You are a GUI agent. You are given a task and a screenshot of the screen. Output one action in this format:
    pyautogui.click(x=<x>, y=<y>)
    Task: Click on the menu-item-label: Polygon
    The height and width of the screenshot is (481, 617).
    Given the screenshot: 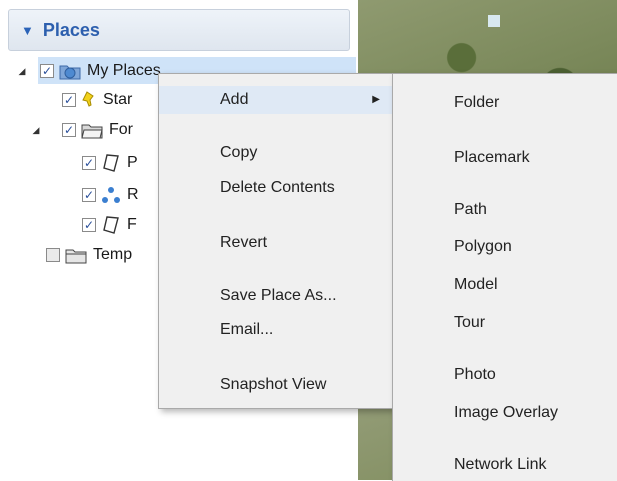 What is the action you would take?
    pyautogui.click(x=483, y=246)
    